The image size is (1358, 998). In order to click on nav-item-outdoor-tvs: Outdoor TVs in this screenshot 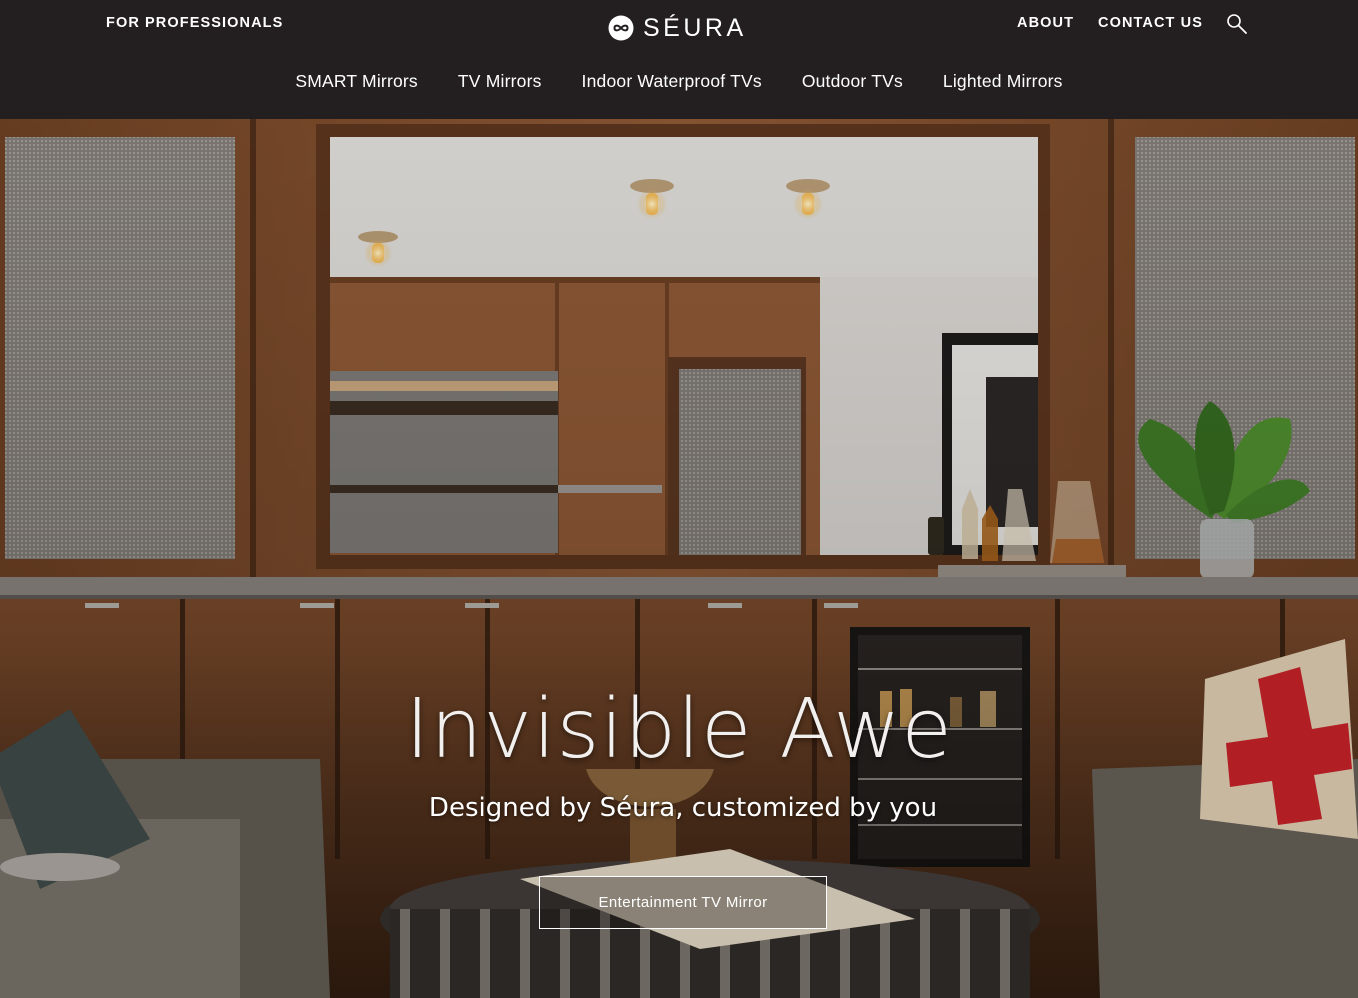, I will do `click(852, 81)`.